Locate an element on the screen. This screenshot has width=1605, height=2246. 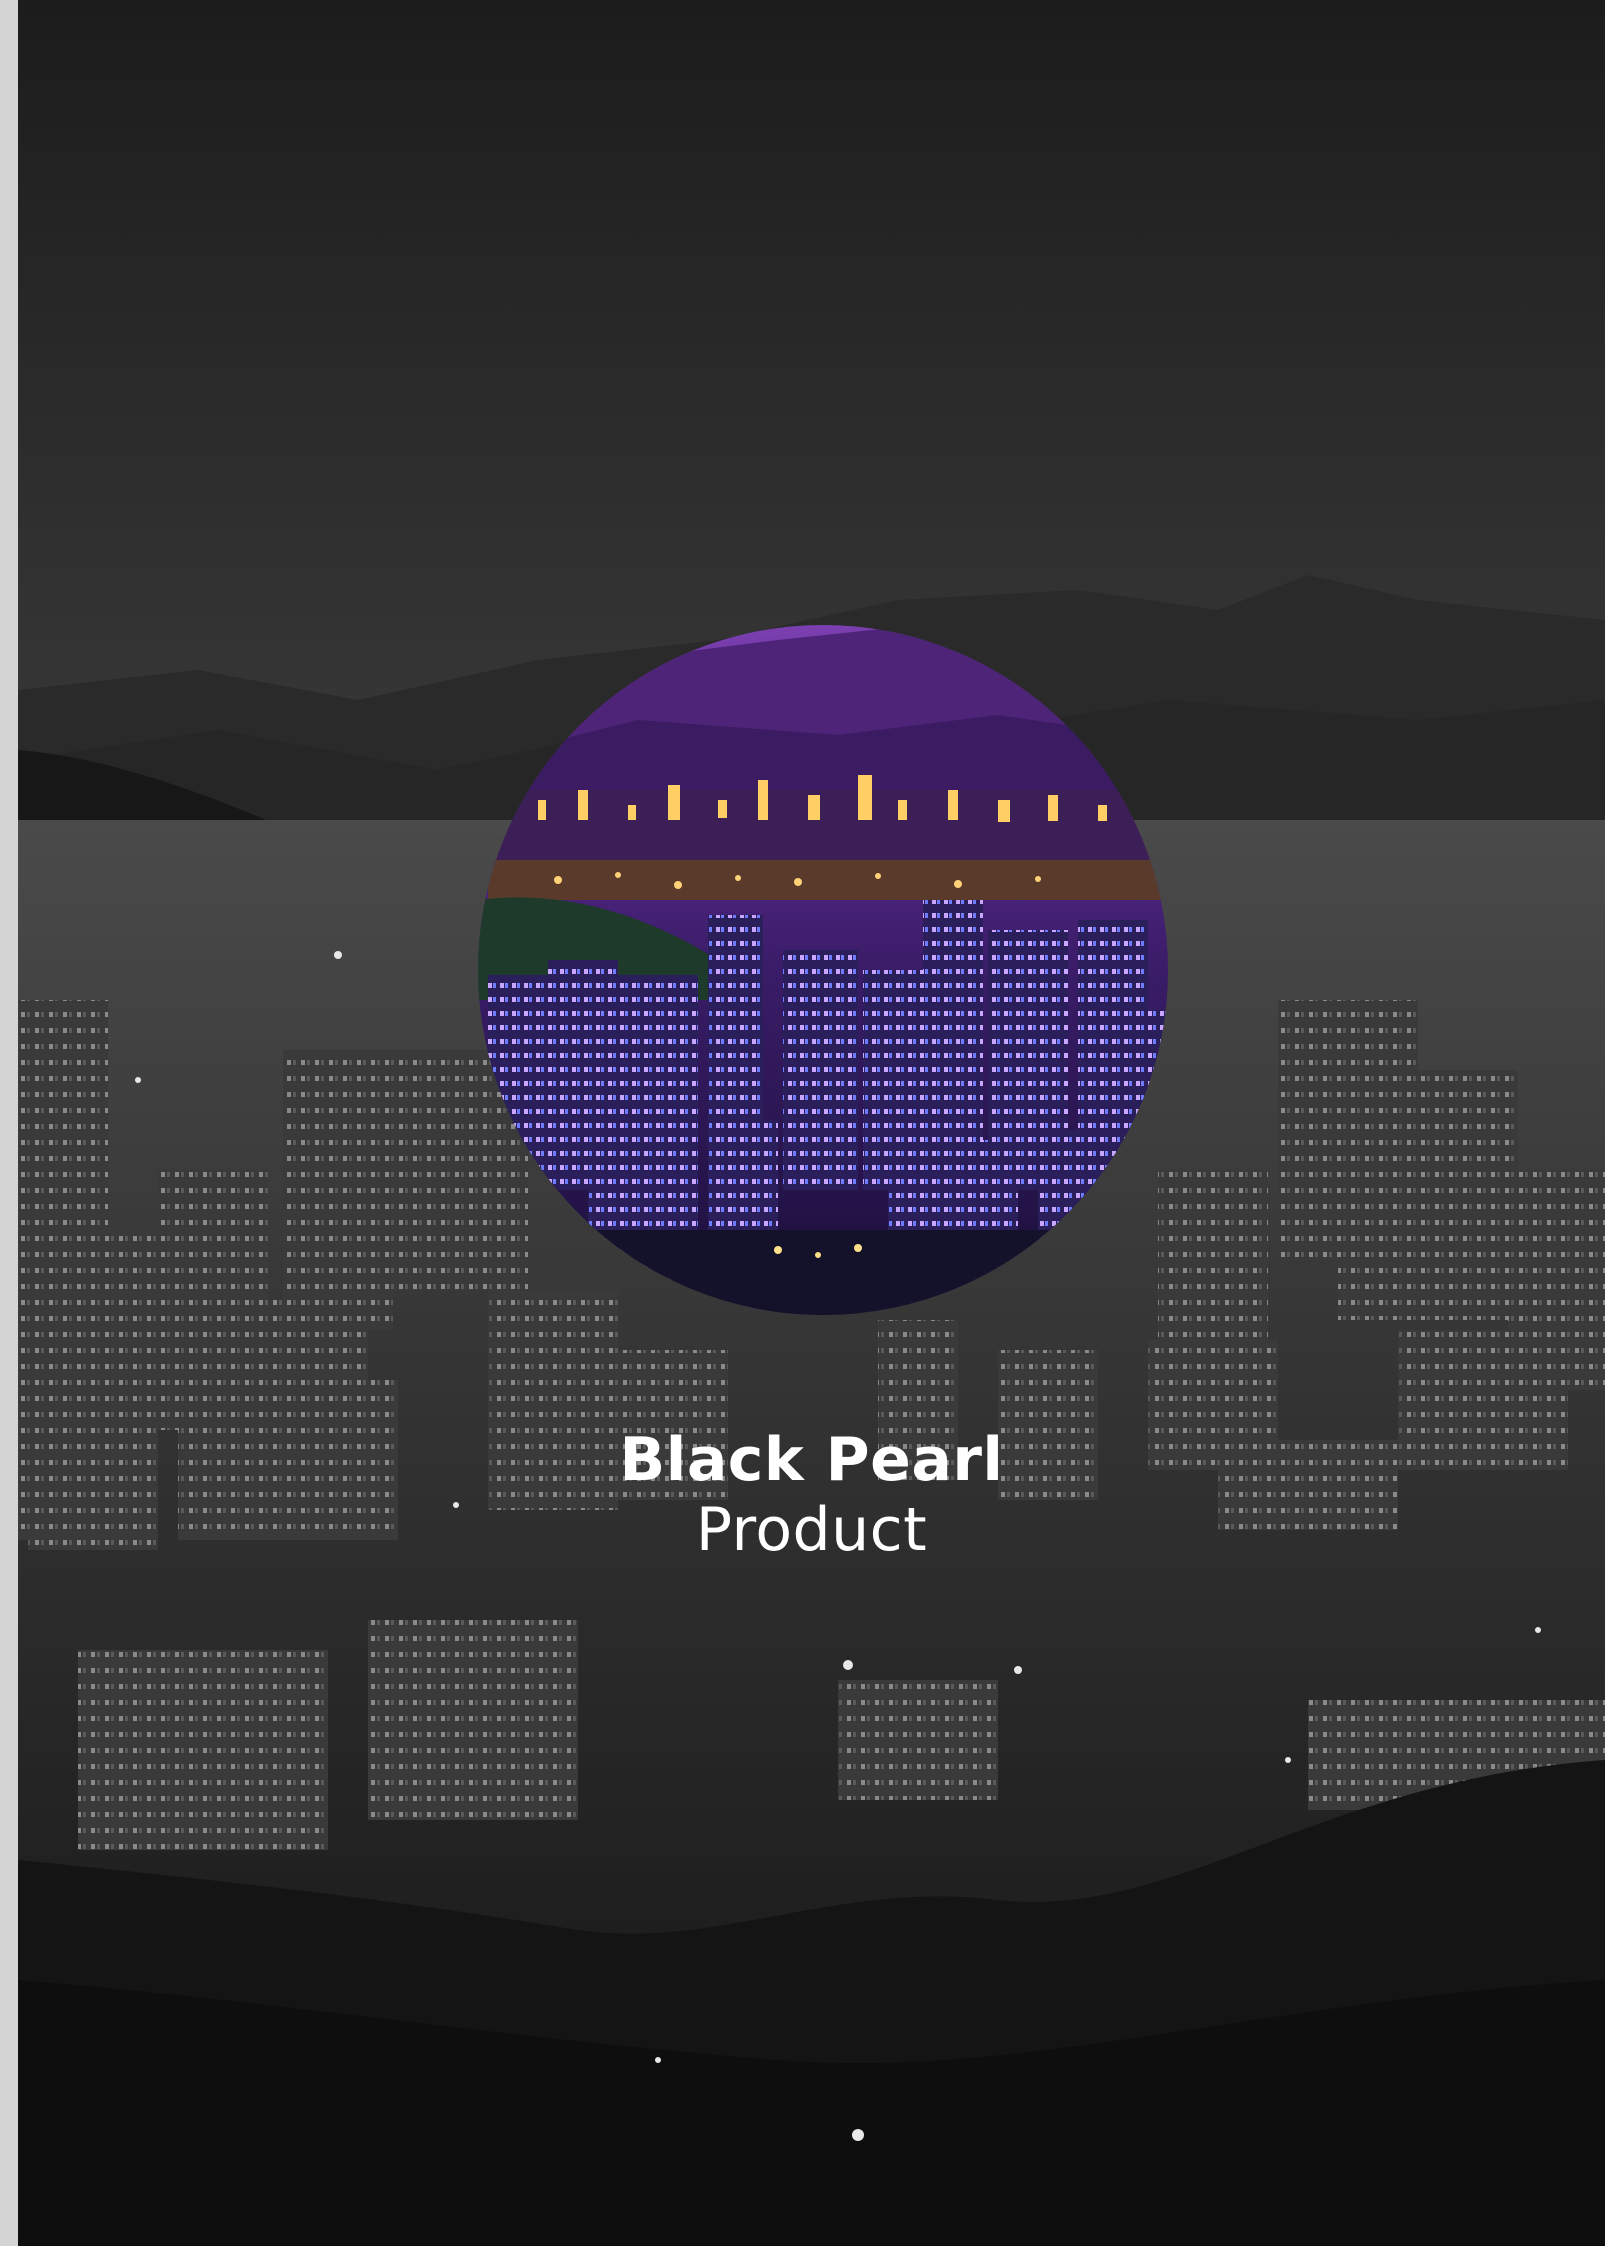
cover-title-block: Black Pearl Product is located at coordinates (811, 1495).